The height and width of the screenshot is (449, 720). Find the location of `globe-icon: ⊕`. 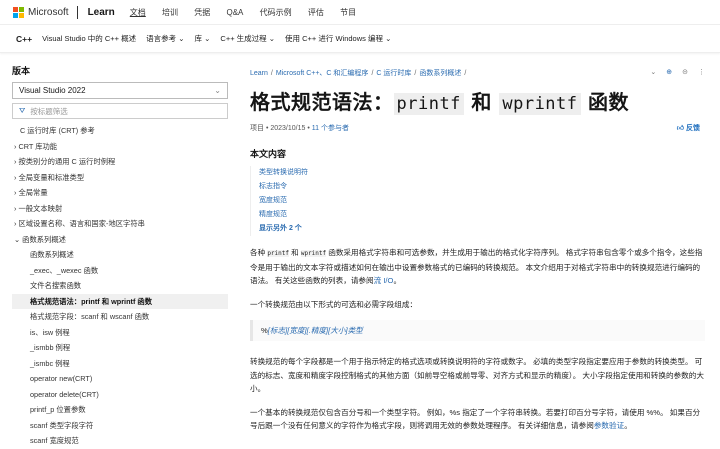

globe-icon: ⊕ is located at coordinates (669, 72).